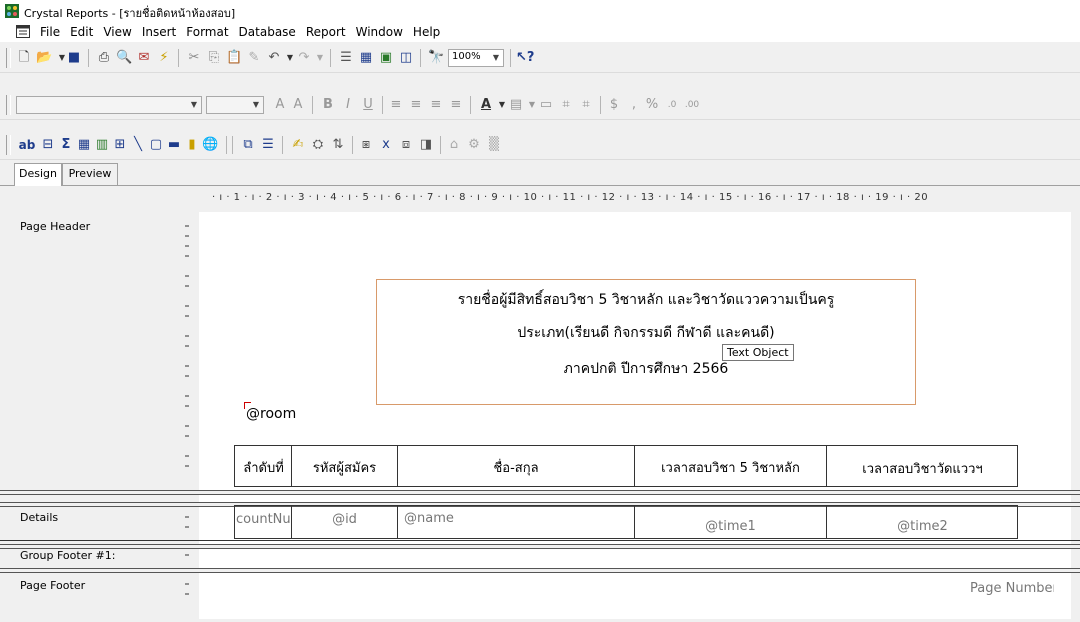 This screenshot has width=1080, height=622. I want to click on highlighting-icon: ✍, so click(298, 145).